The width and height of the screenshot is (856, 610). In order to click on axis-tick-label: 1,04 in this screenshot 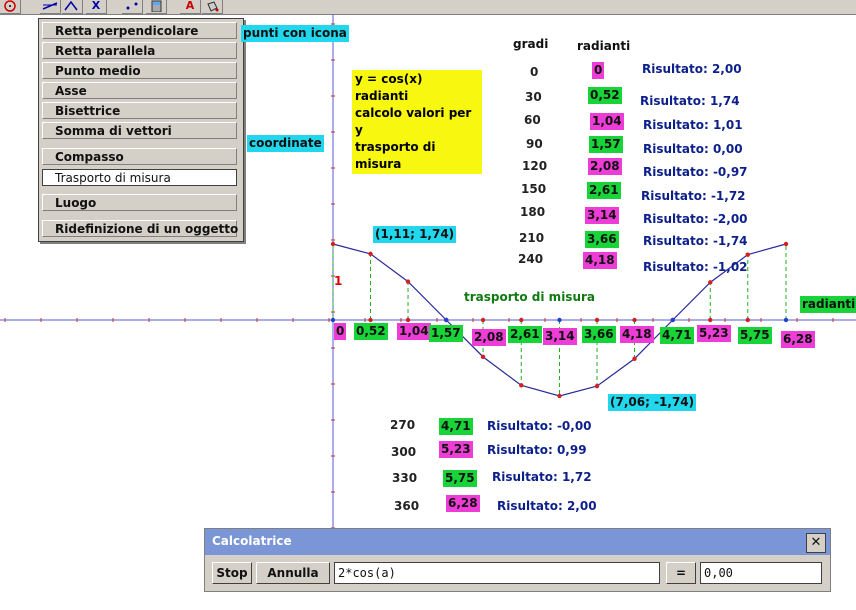, I will do `click(414, 331)`.